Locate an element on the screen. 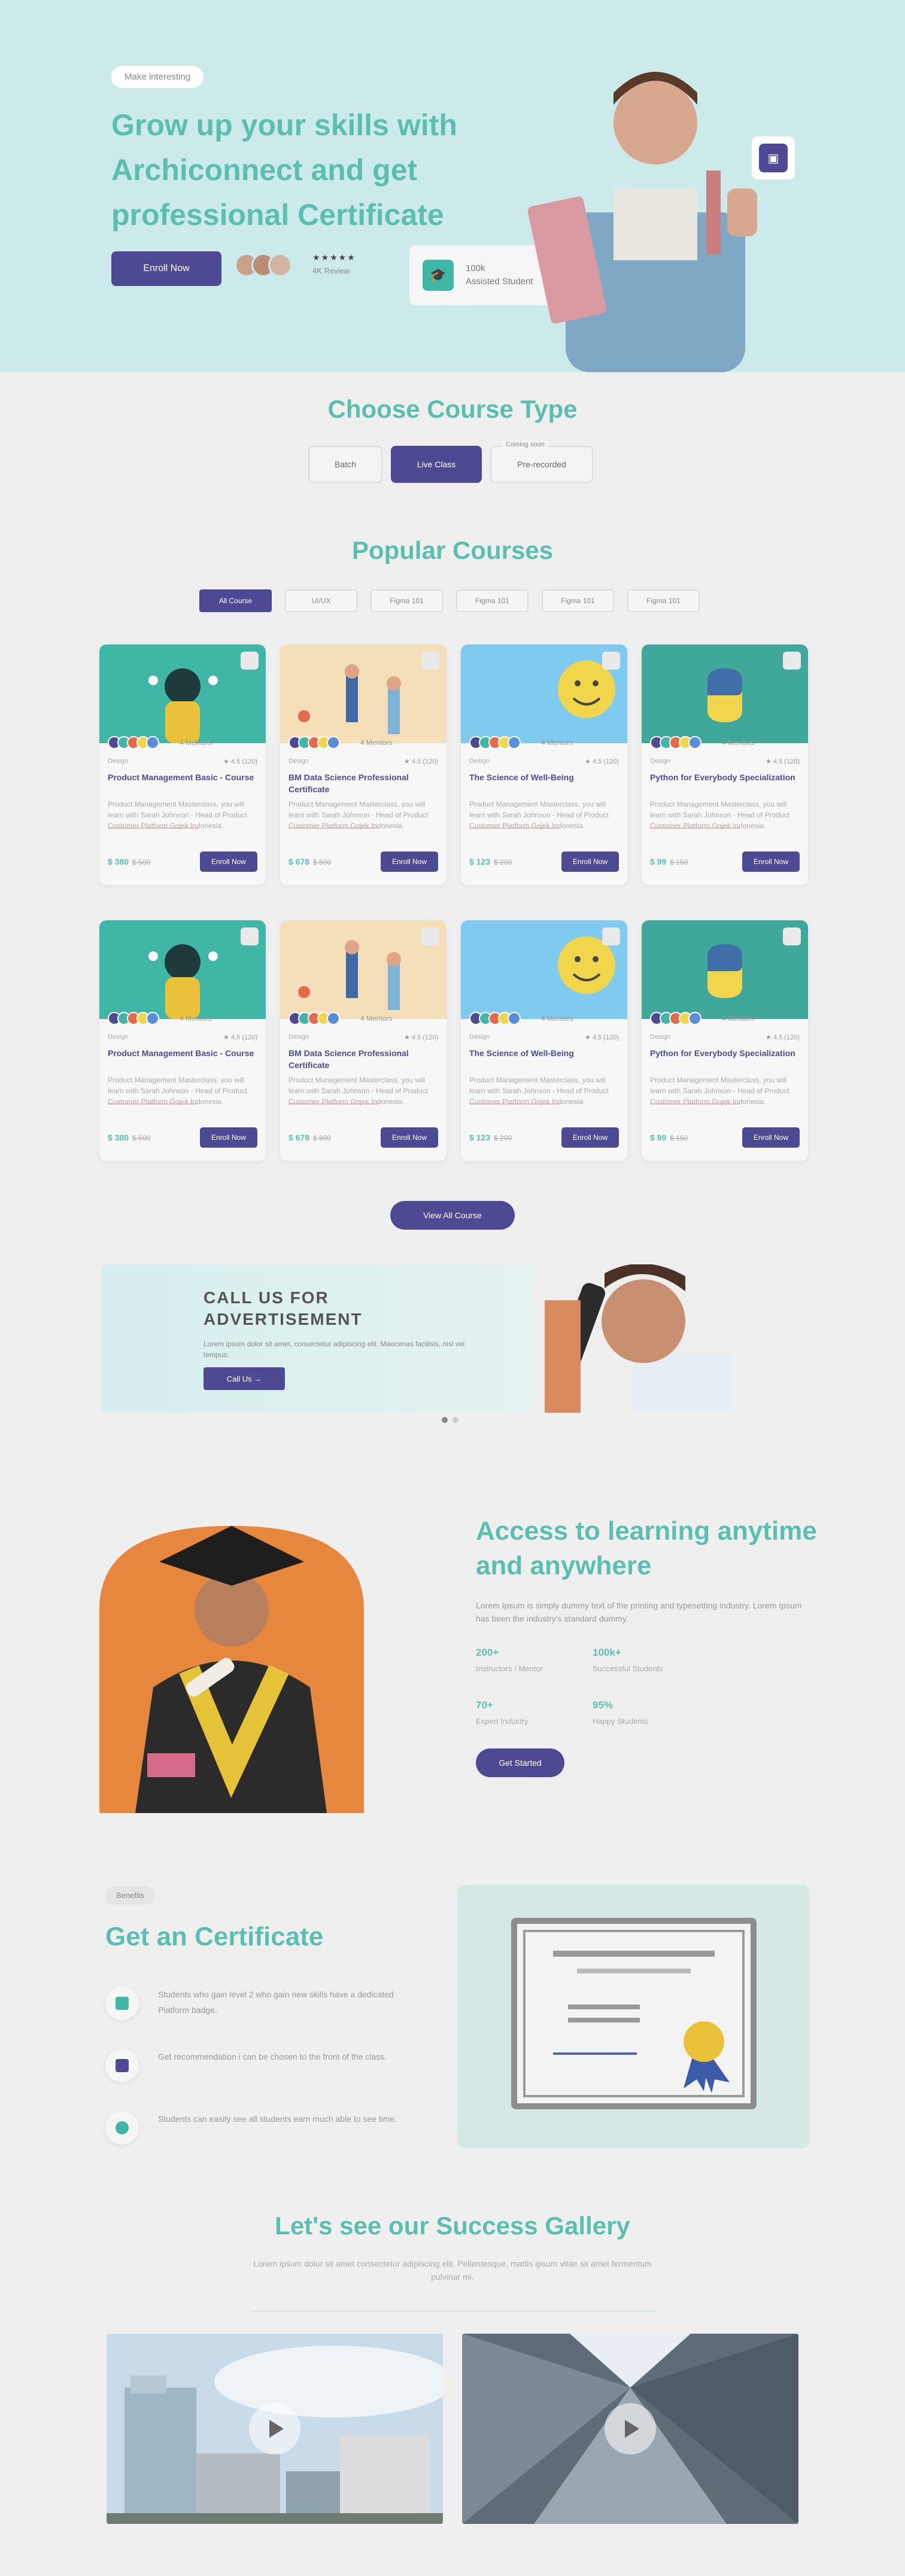 The image size is (905, 2576). graduation-cap-icon: 🎓 is located at coordinates (438, 275).